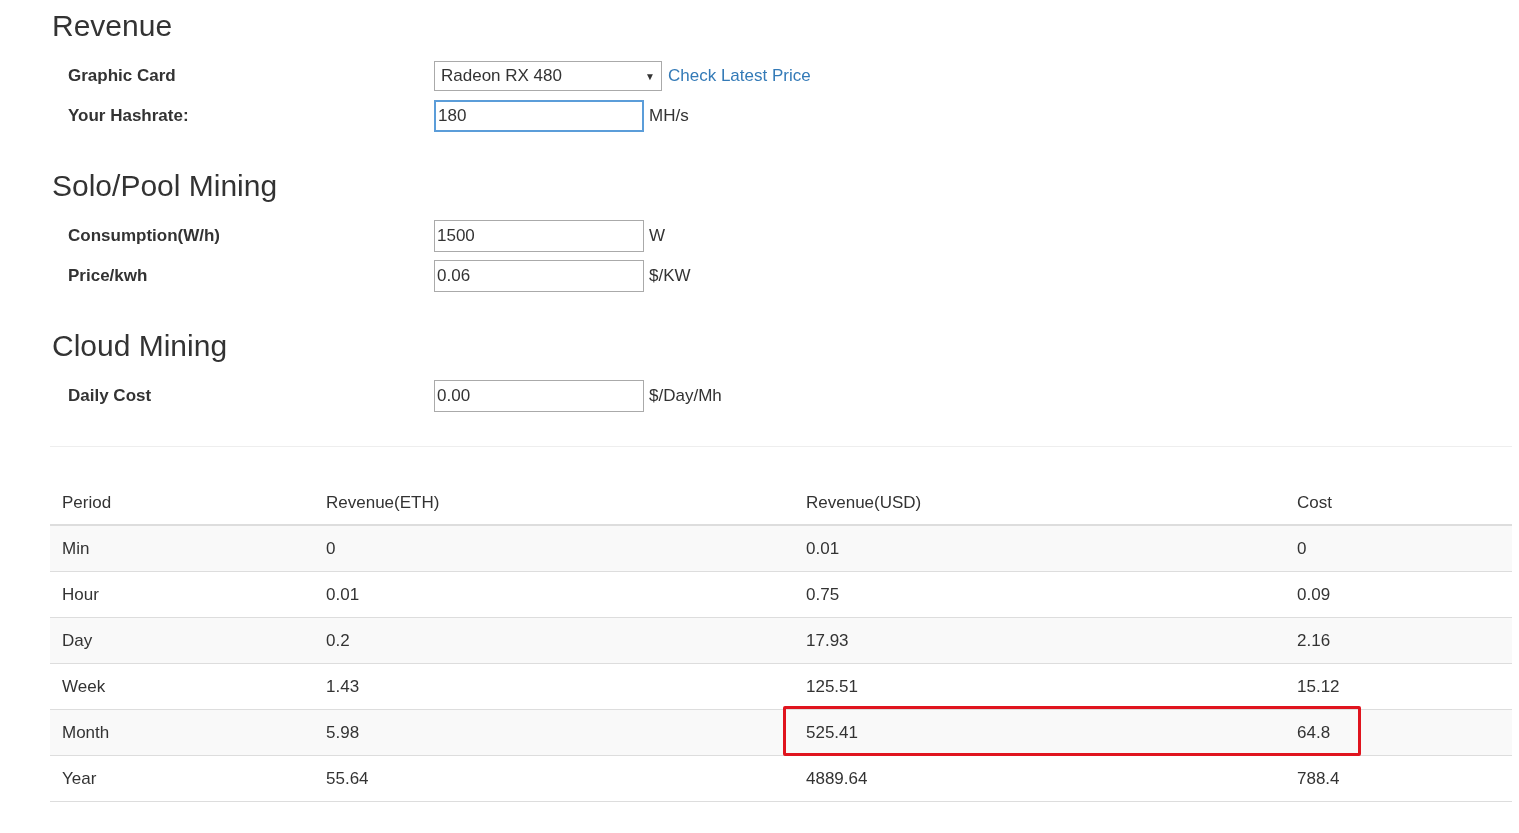 The image size is (1519, 833). Describe the element at coordinates (539, 116) in the screenshot. I see `input-field: 180` at that location.